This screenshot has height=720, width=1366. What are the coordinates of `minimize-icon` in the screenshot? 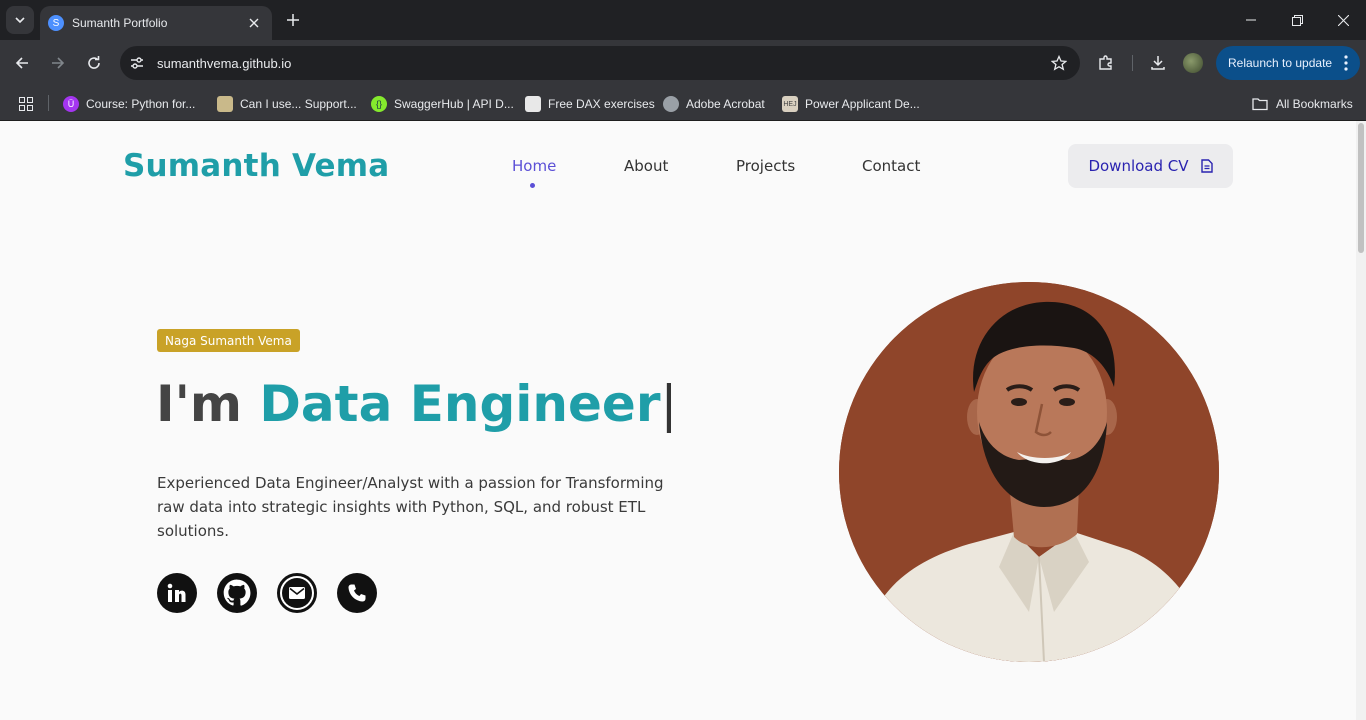 It's located at (1251, 20).